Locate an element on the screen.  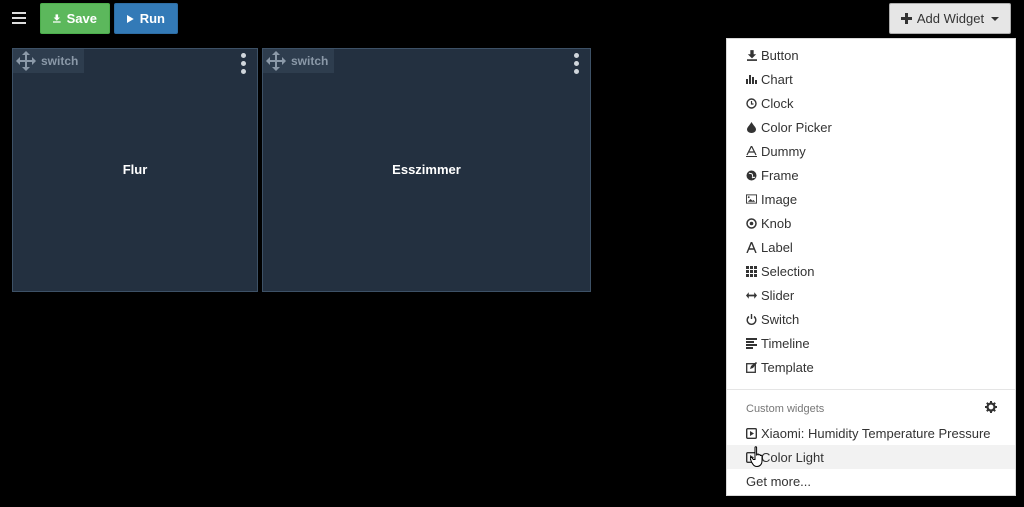
menu-hamburger-icon is located at coordinates (19, 17).